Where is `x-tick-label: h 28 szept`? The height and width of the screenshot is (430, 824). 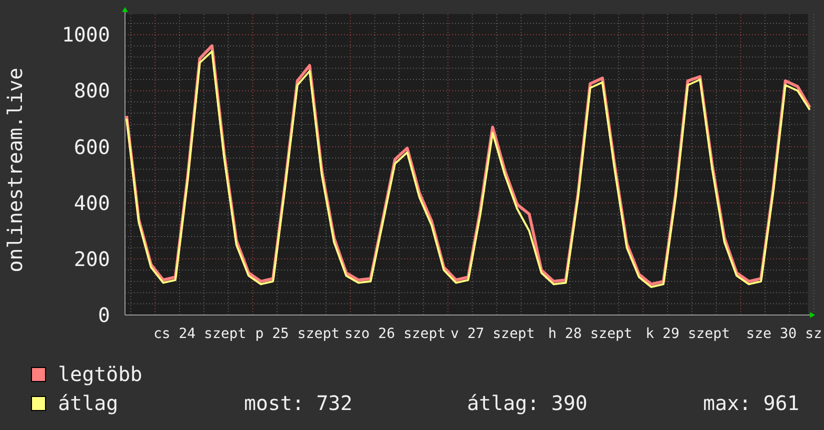 x-tick-label: h 28 szept is located at coordinates (590, 334).